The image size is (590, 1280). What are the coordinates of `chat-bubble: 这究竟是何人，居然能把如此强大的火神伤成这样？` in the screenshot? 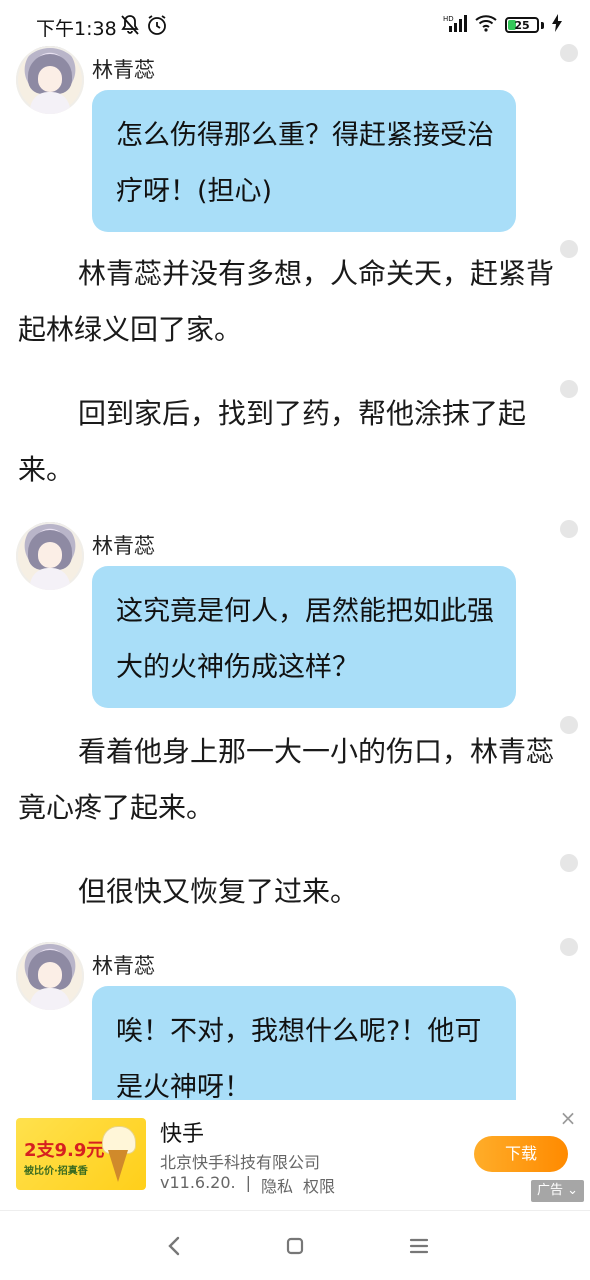 It's located at (304, 637).